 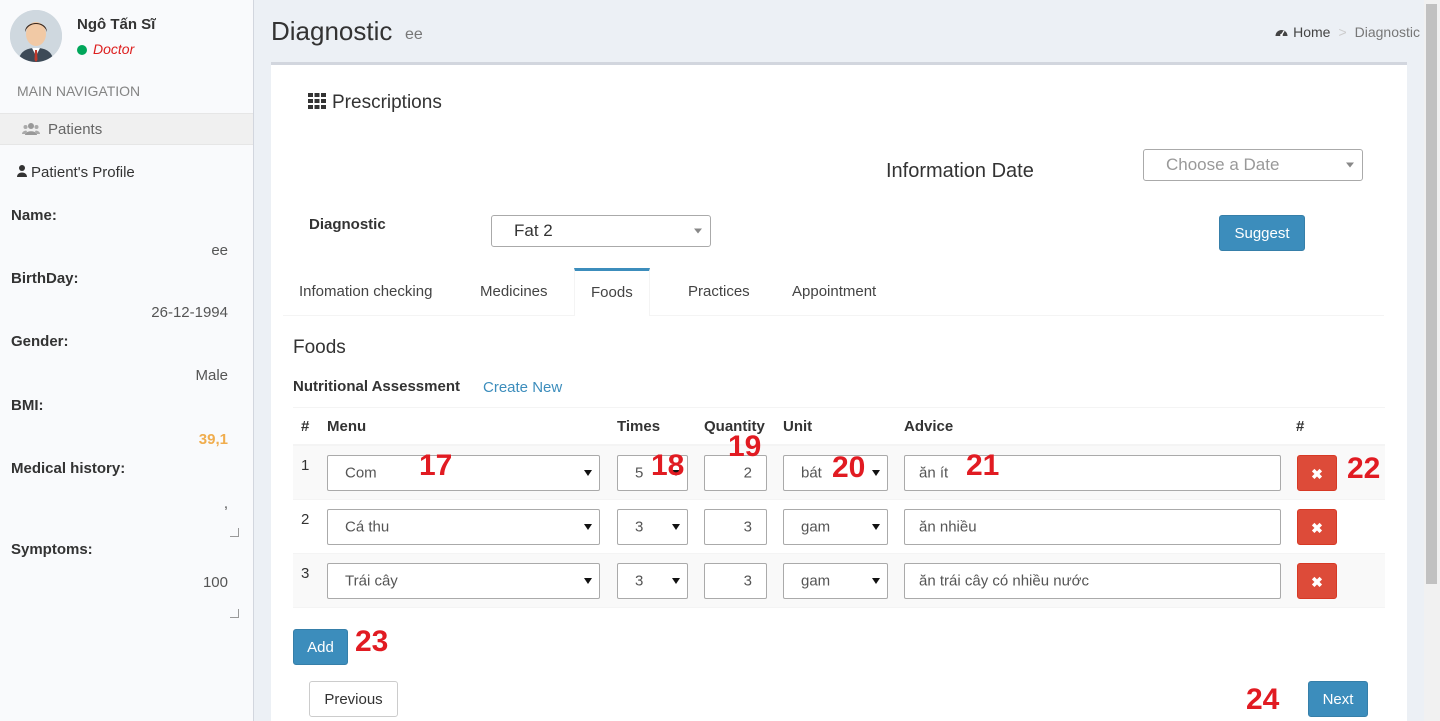 I want to click on next-button: Next, so click(x=1338, y=699).